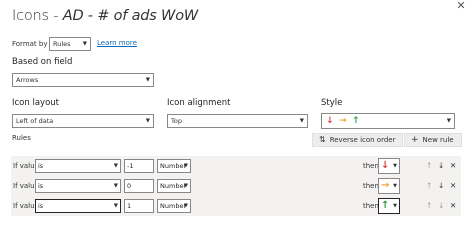 This screenshot has width=474, height=252. What do you see at coordinates (461, 6) in the screenshot?
I see `close-icon: ✕` at bounding box center [461, 6].